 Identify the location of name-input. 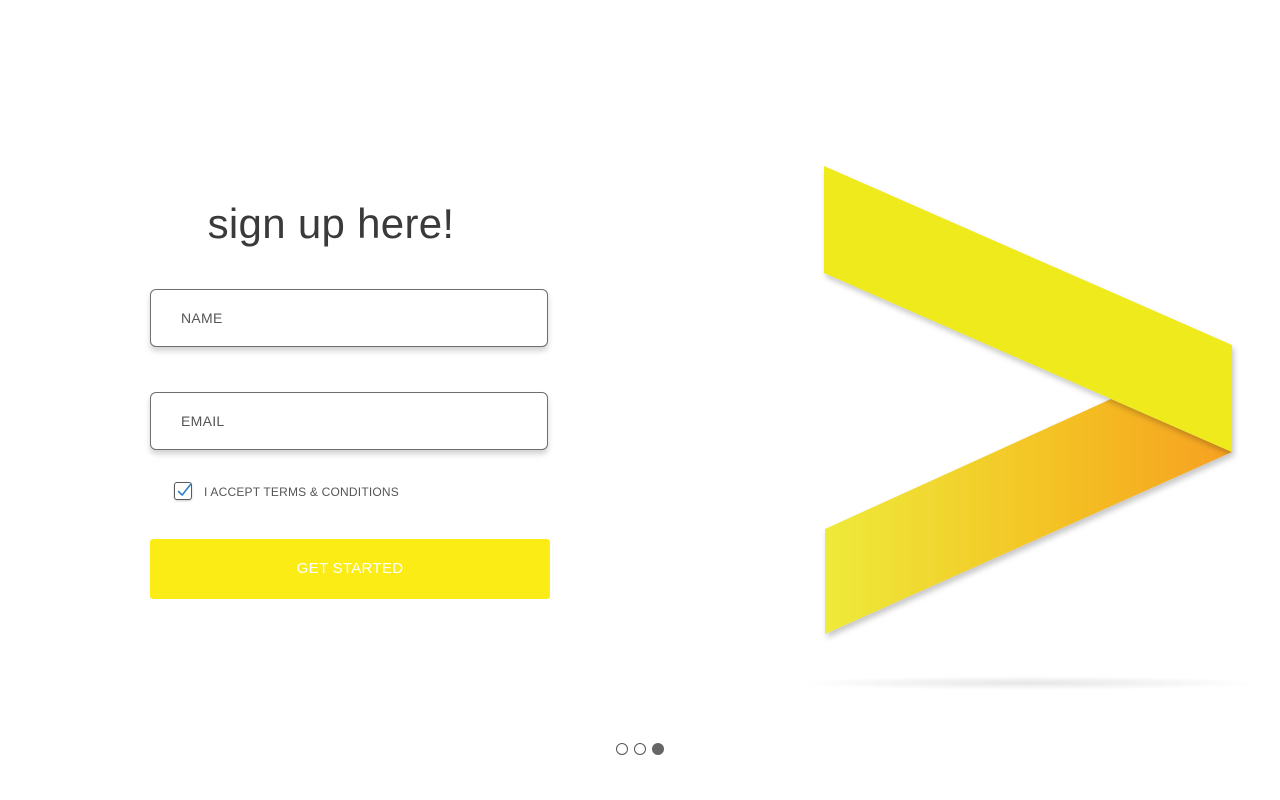
(349, 318).